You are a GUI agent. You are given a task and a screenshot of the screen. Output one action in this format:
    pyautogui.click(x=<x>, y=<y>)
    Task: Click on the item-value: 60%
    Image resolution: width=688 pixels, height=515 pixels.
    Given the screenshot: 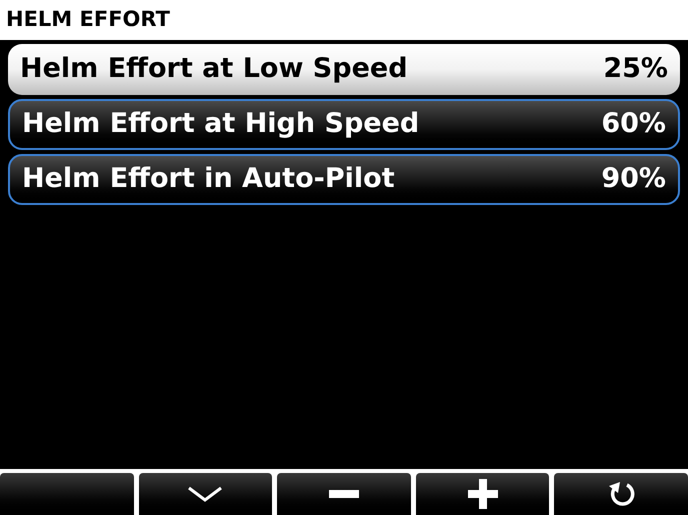 What is the action you would take?
    pyautogui.click(x=633, y=124)
    